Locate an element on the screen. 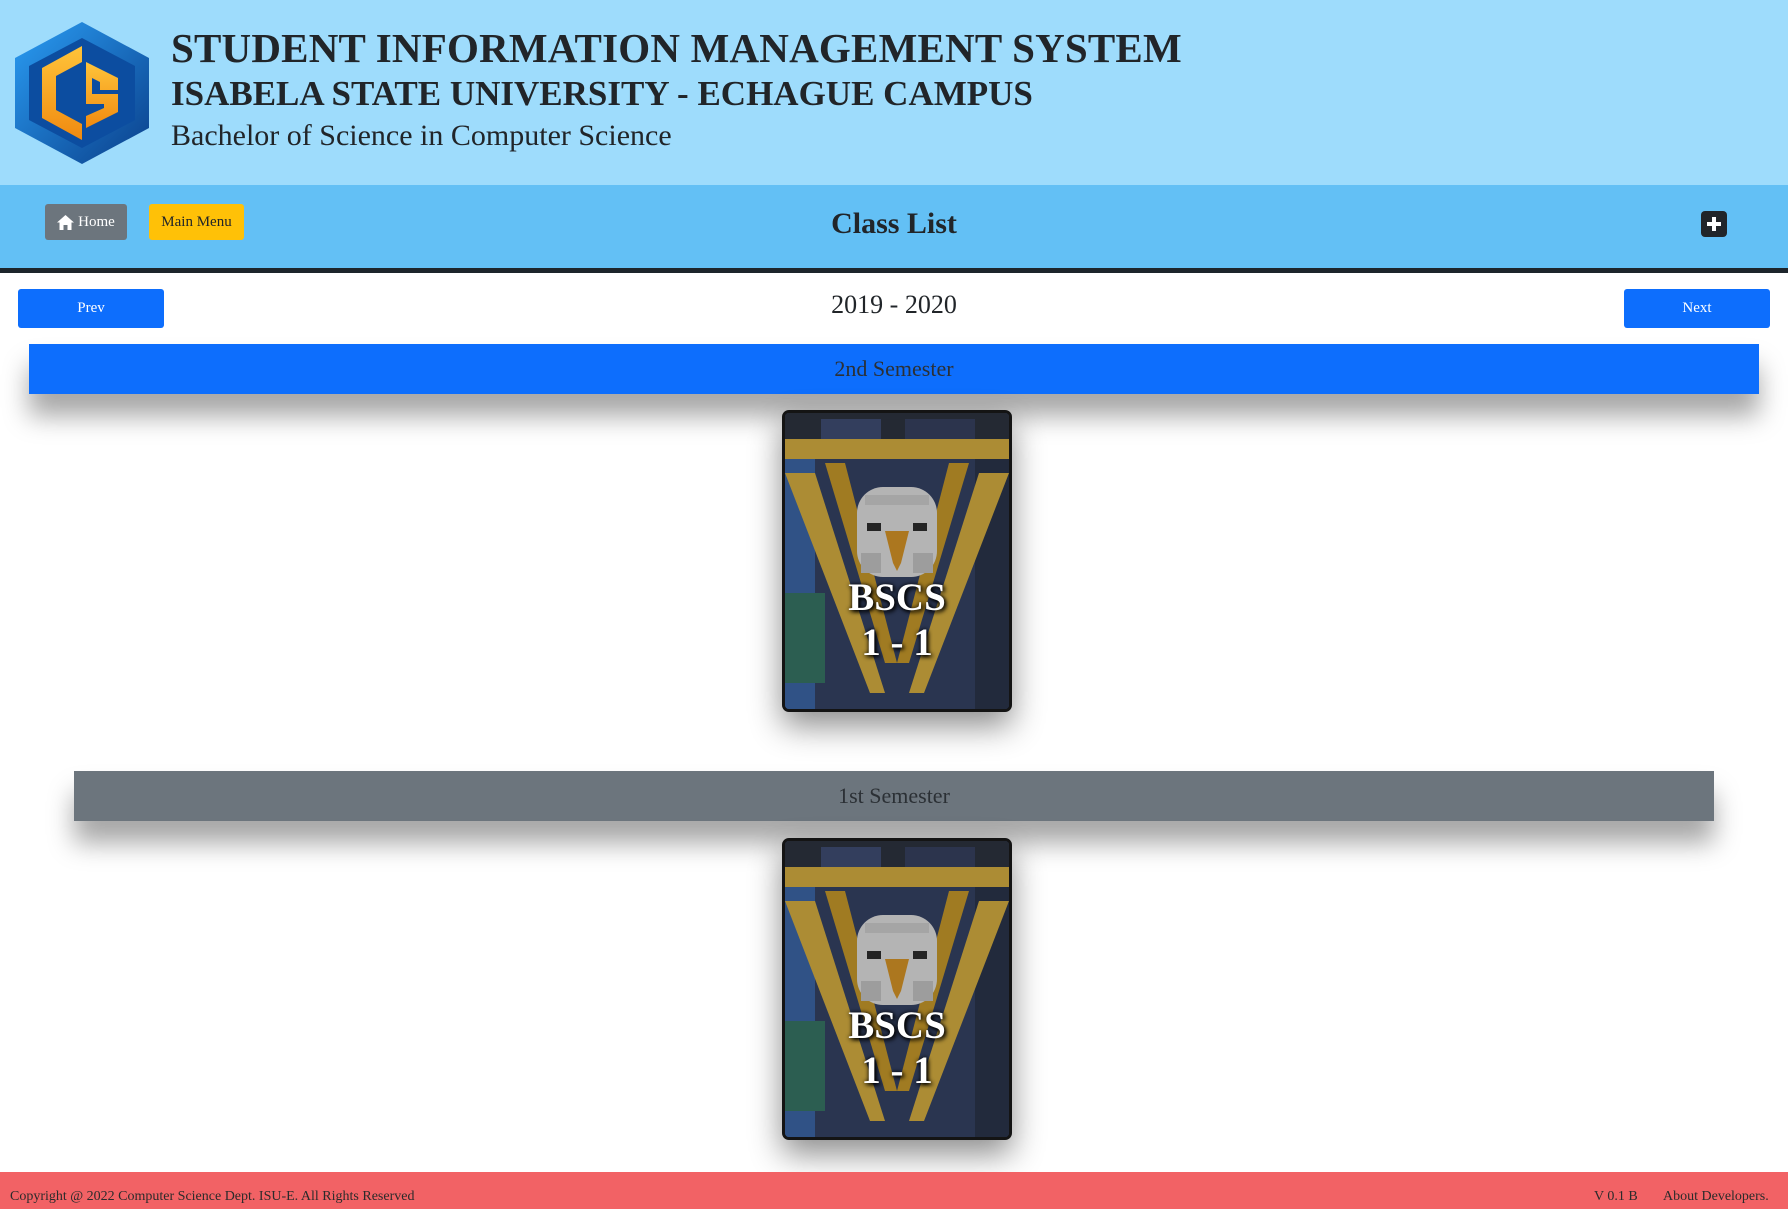  school-year: 2019 - 2020 is located at coordinates (894, 304).